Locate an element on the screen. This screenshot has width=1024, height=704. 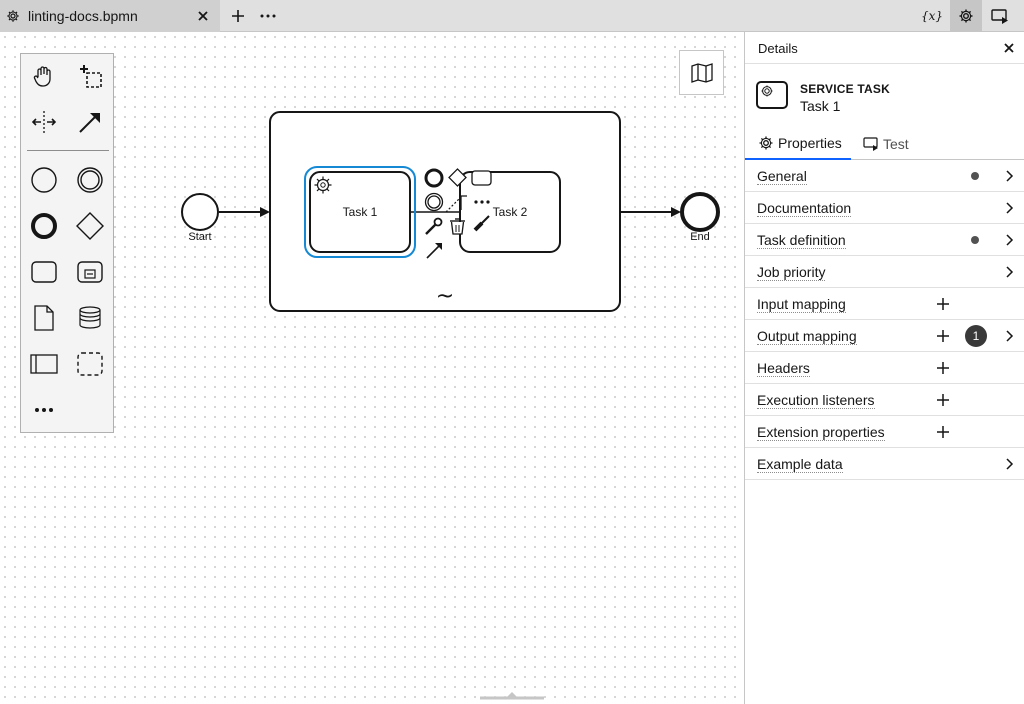
create-subprocess is located at coordinates (90, 272).